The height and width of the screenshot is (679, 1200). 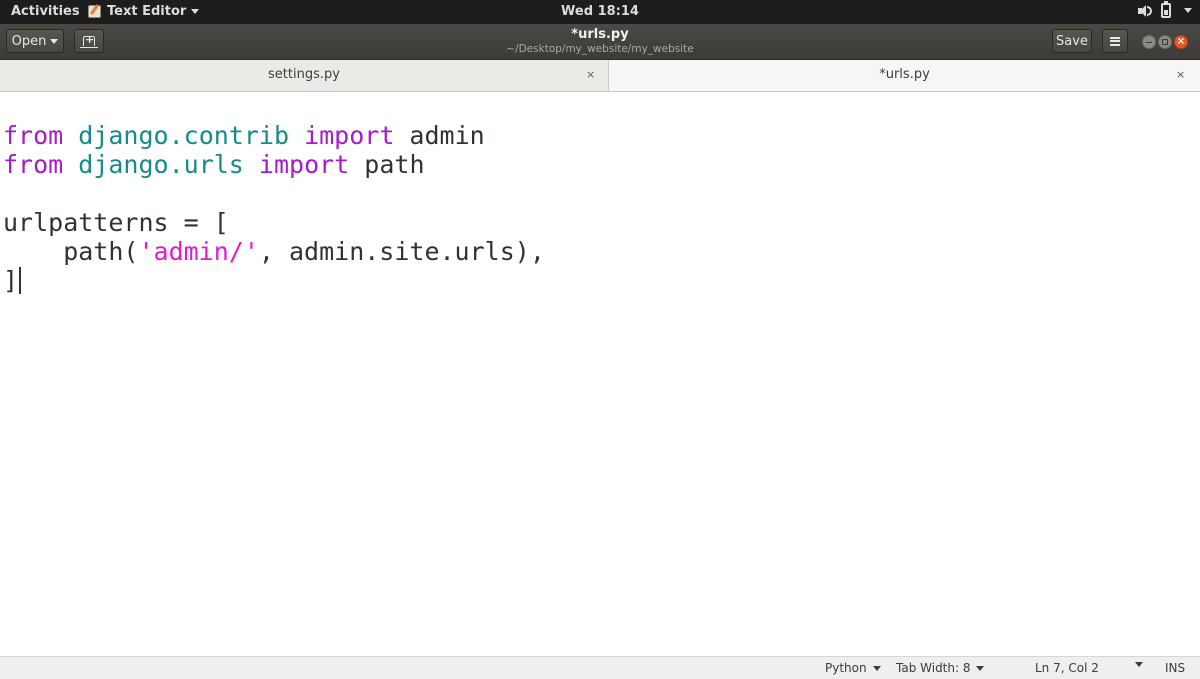 What do you see at coordinates (1149, 42) in the screenshot?
I see `minimize-button` at bounding box center [1149, 42].